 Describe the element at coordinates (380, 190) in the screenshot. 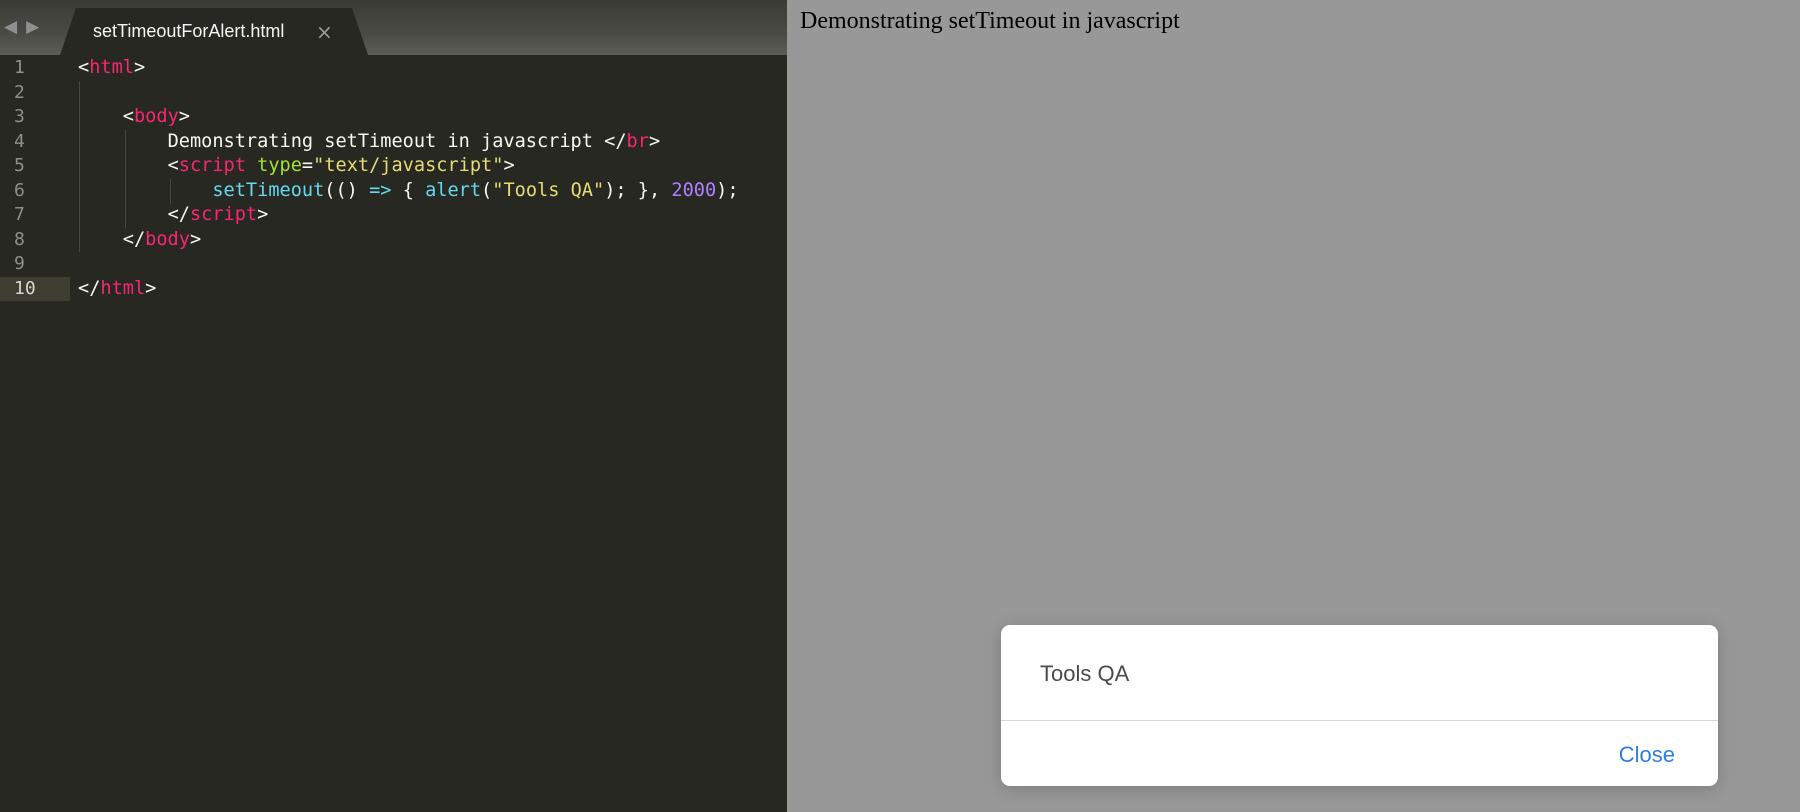

I see `code-token: =>` at that location.